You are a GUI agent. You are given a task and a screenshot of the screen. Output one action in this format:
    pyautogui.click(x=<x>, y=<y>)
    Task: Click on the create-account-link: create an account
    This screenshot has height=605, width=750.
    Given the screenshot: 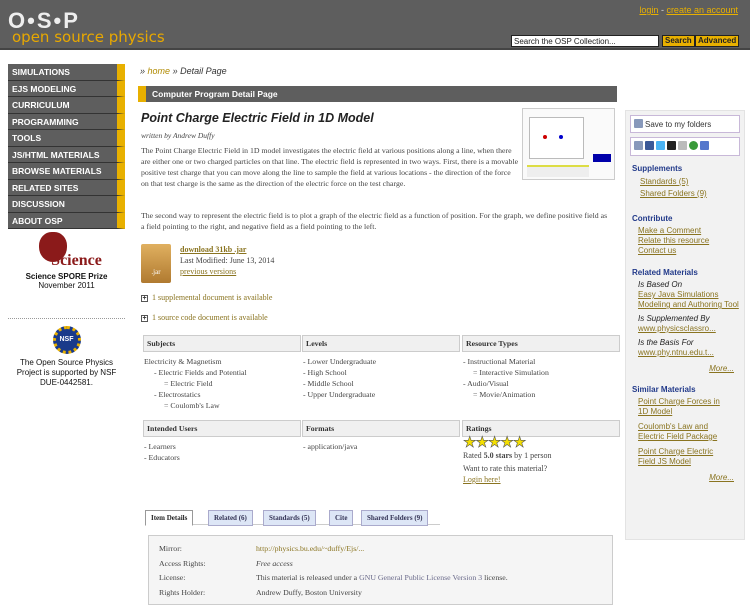 What is the action you would take?
    pyautogui.click(x=702, y=10)
    